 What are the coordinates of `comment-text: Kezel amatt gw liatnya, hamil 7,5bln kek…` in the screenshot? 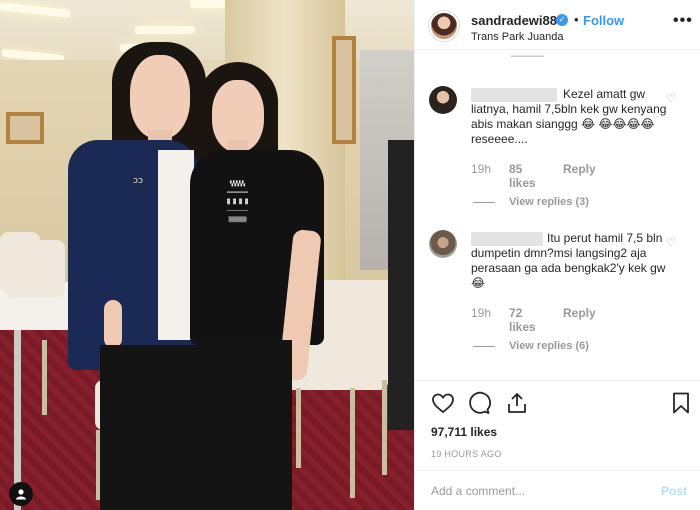 It's located at (569, 116).